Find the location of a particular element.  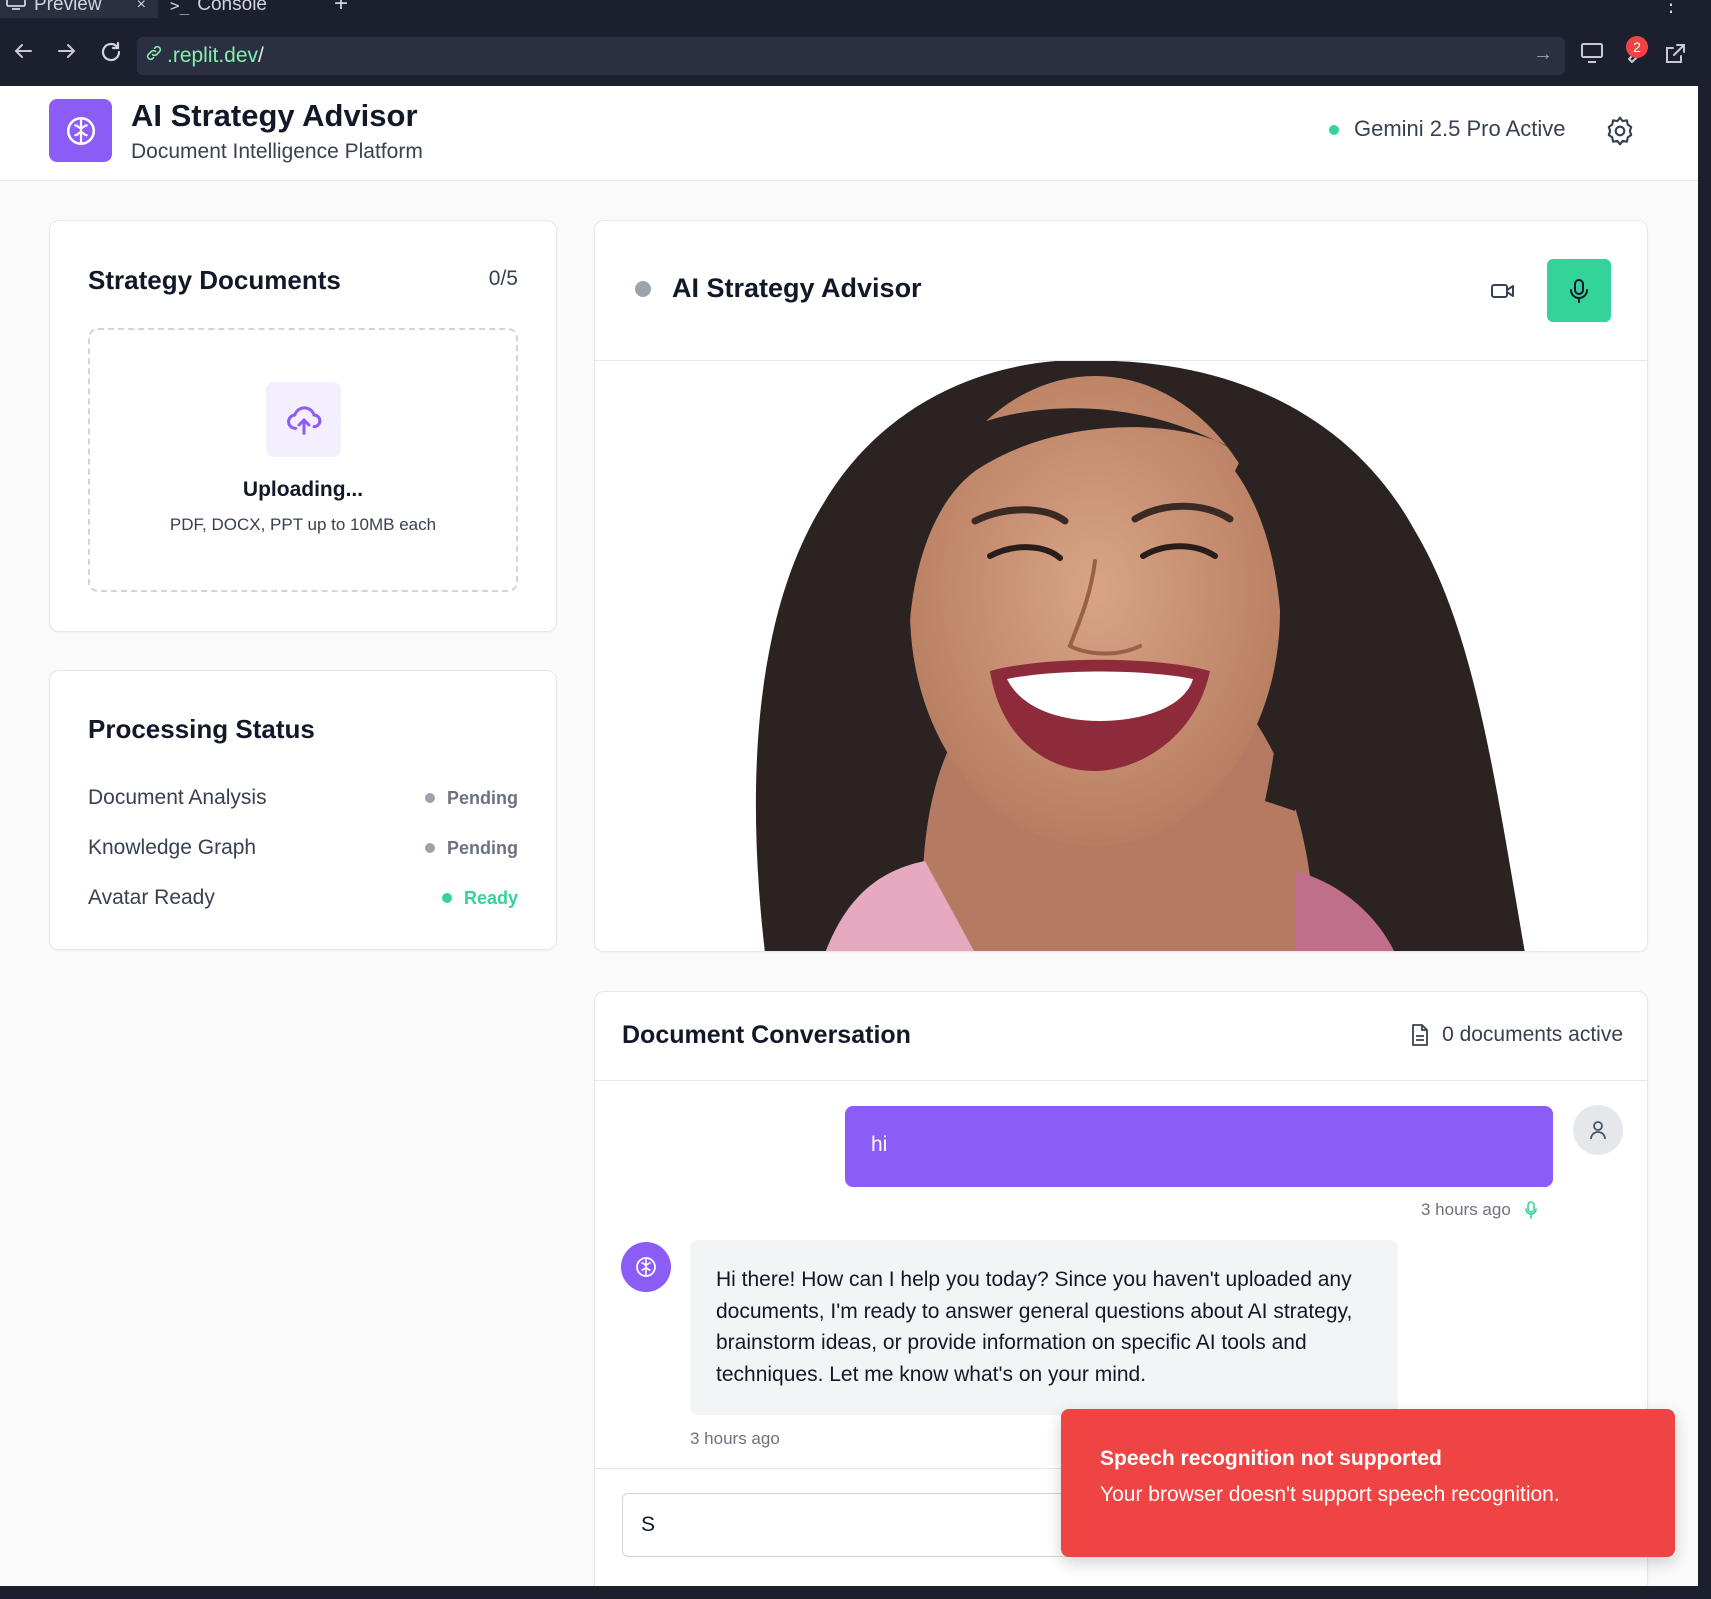

more-vertical-icon: ⋮ is located at coordinates (1671, 8).